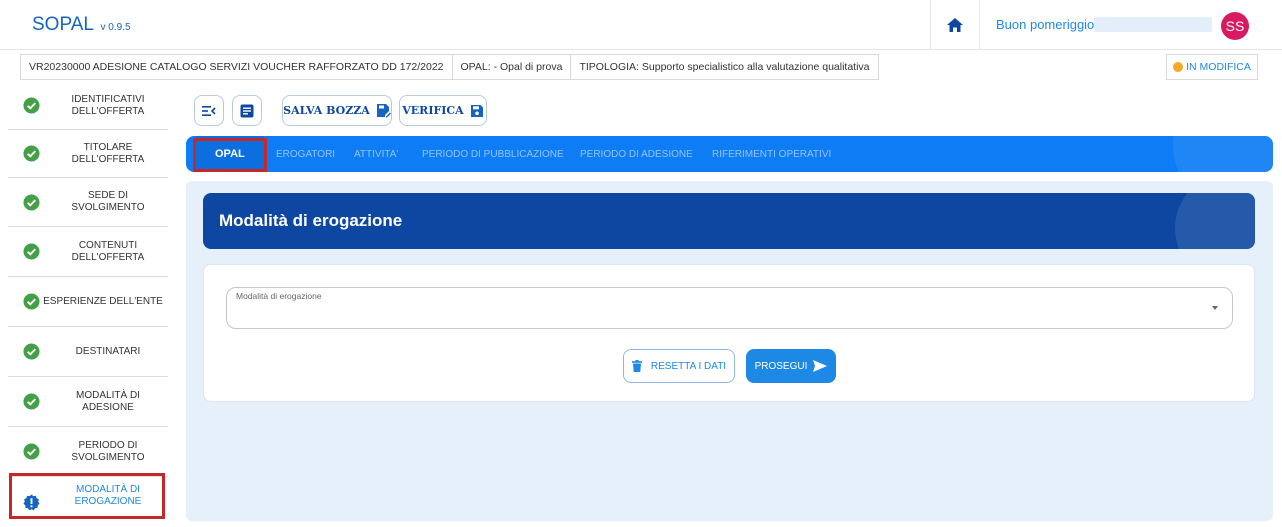  Describe the element at coordinates (729, 221) in the screenshot. I see `section-header: Modalità di erogazione` at that location.